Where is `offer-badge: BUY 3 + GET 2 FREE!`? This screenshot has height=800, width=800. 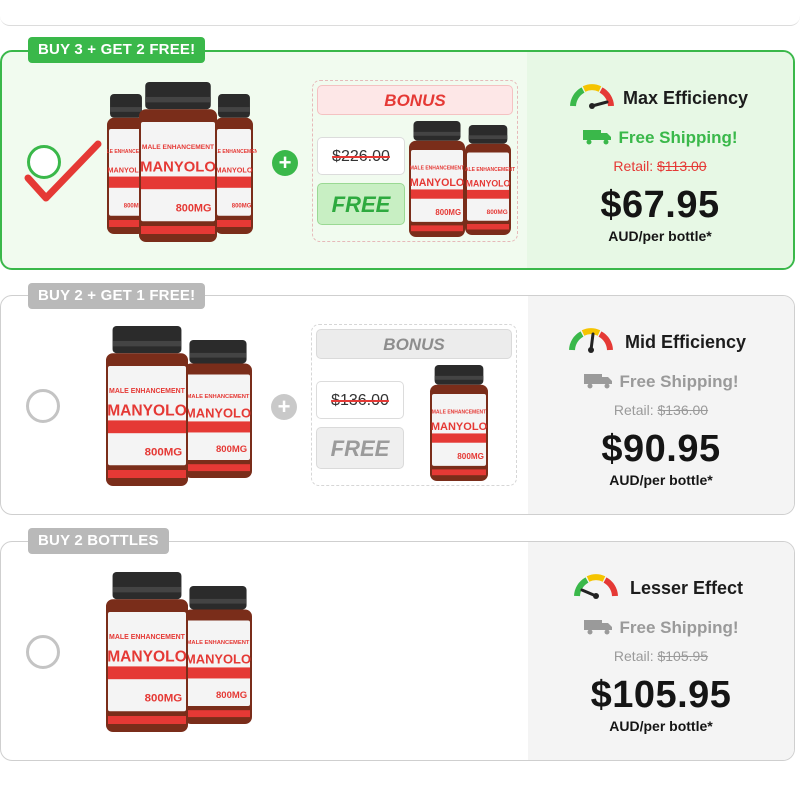 offer-badge: BUY 3 + GET 2 FREE! is located at coordinates (117, 50).